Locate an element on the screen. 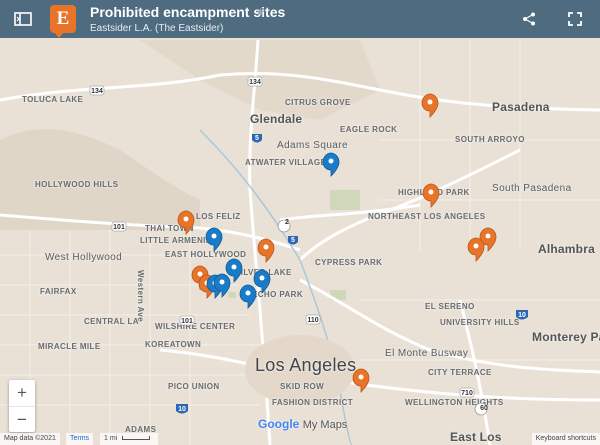 This screenshot has height=445, width=600. map-label-alhambra: Alhambra is located at coordinates (566, 249).